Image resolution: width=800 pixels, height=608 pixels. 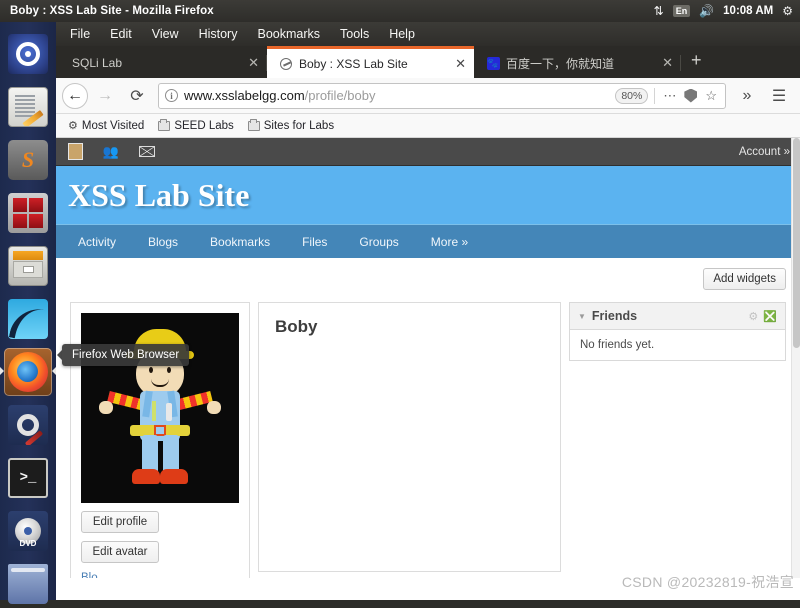 I want to click on friends-widget-body: No friends yet., so click(x=677, y=345).